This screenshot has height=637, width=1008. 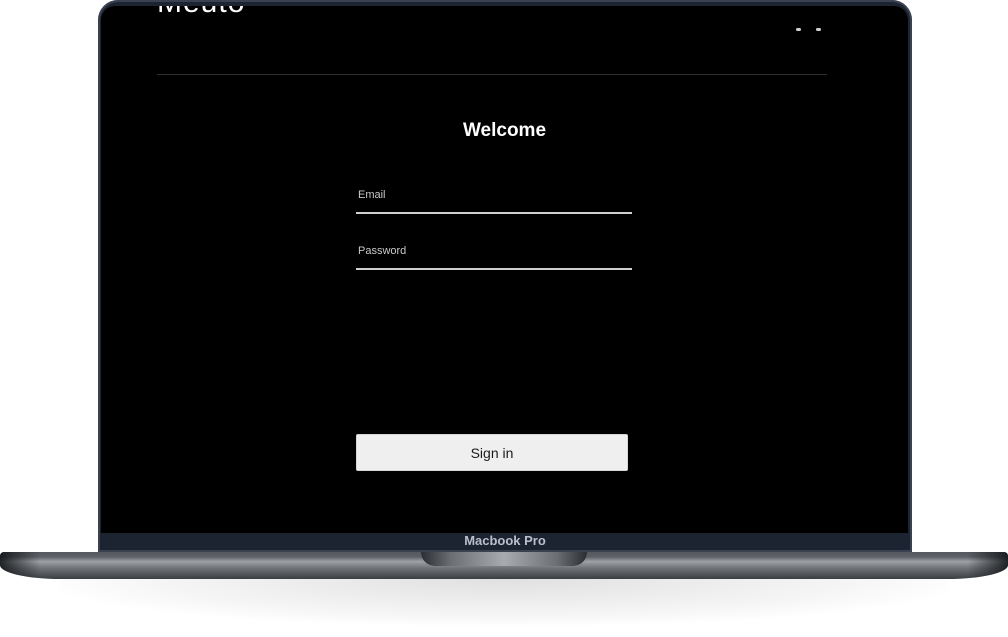 What do you see at coordinates (504, 559) in the screenshot?
I see `laptop-notch` at bounding box center [504, 559].